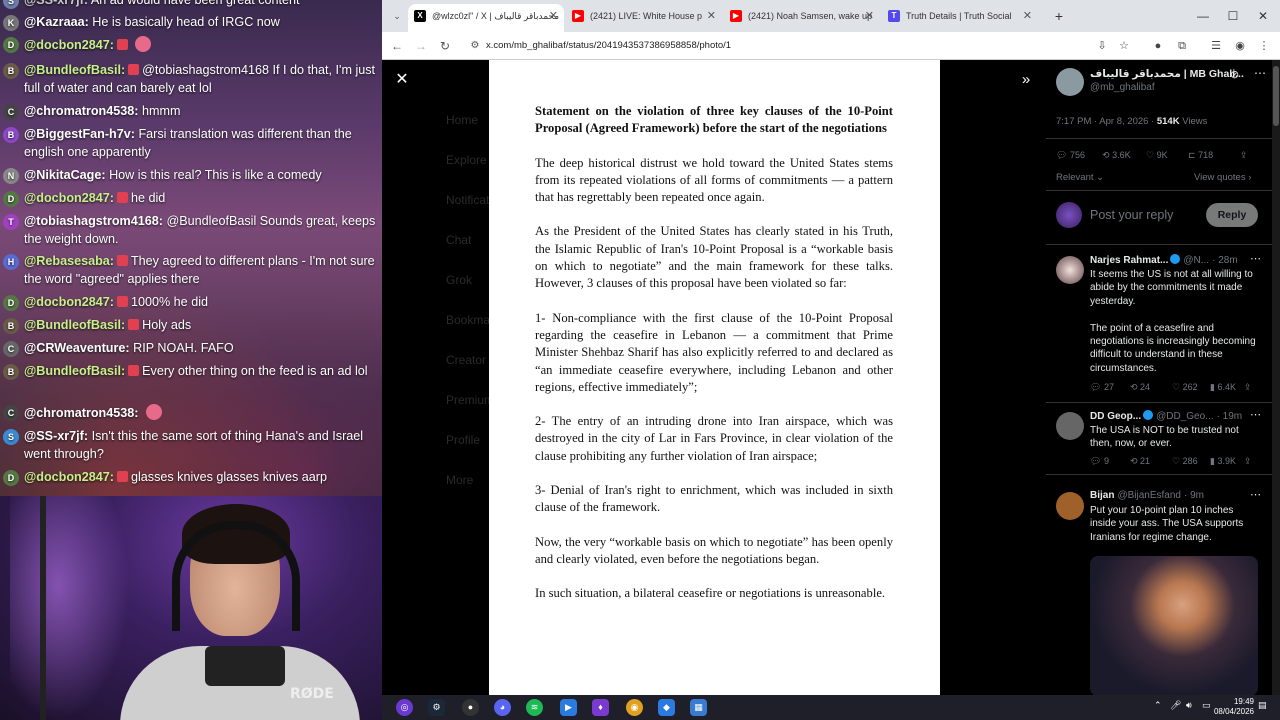  Describe the element at coordinates (470, 707) in the screenshot. I see `obs-icon: ●` at that location.